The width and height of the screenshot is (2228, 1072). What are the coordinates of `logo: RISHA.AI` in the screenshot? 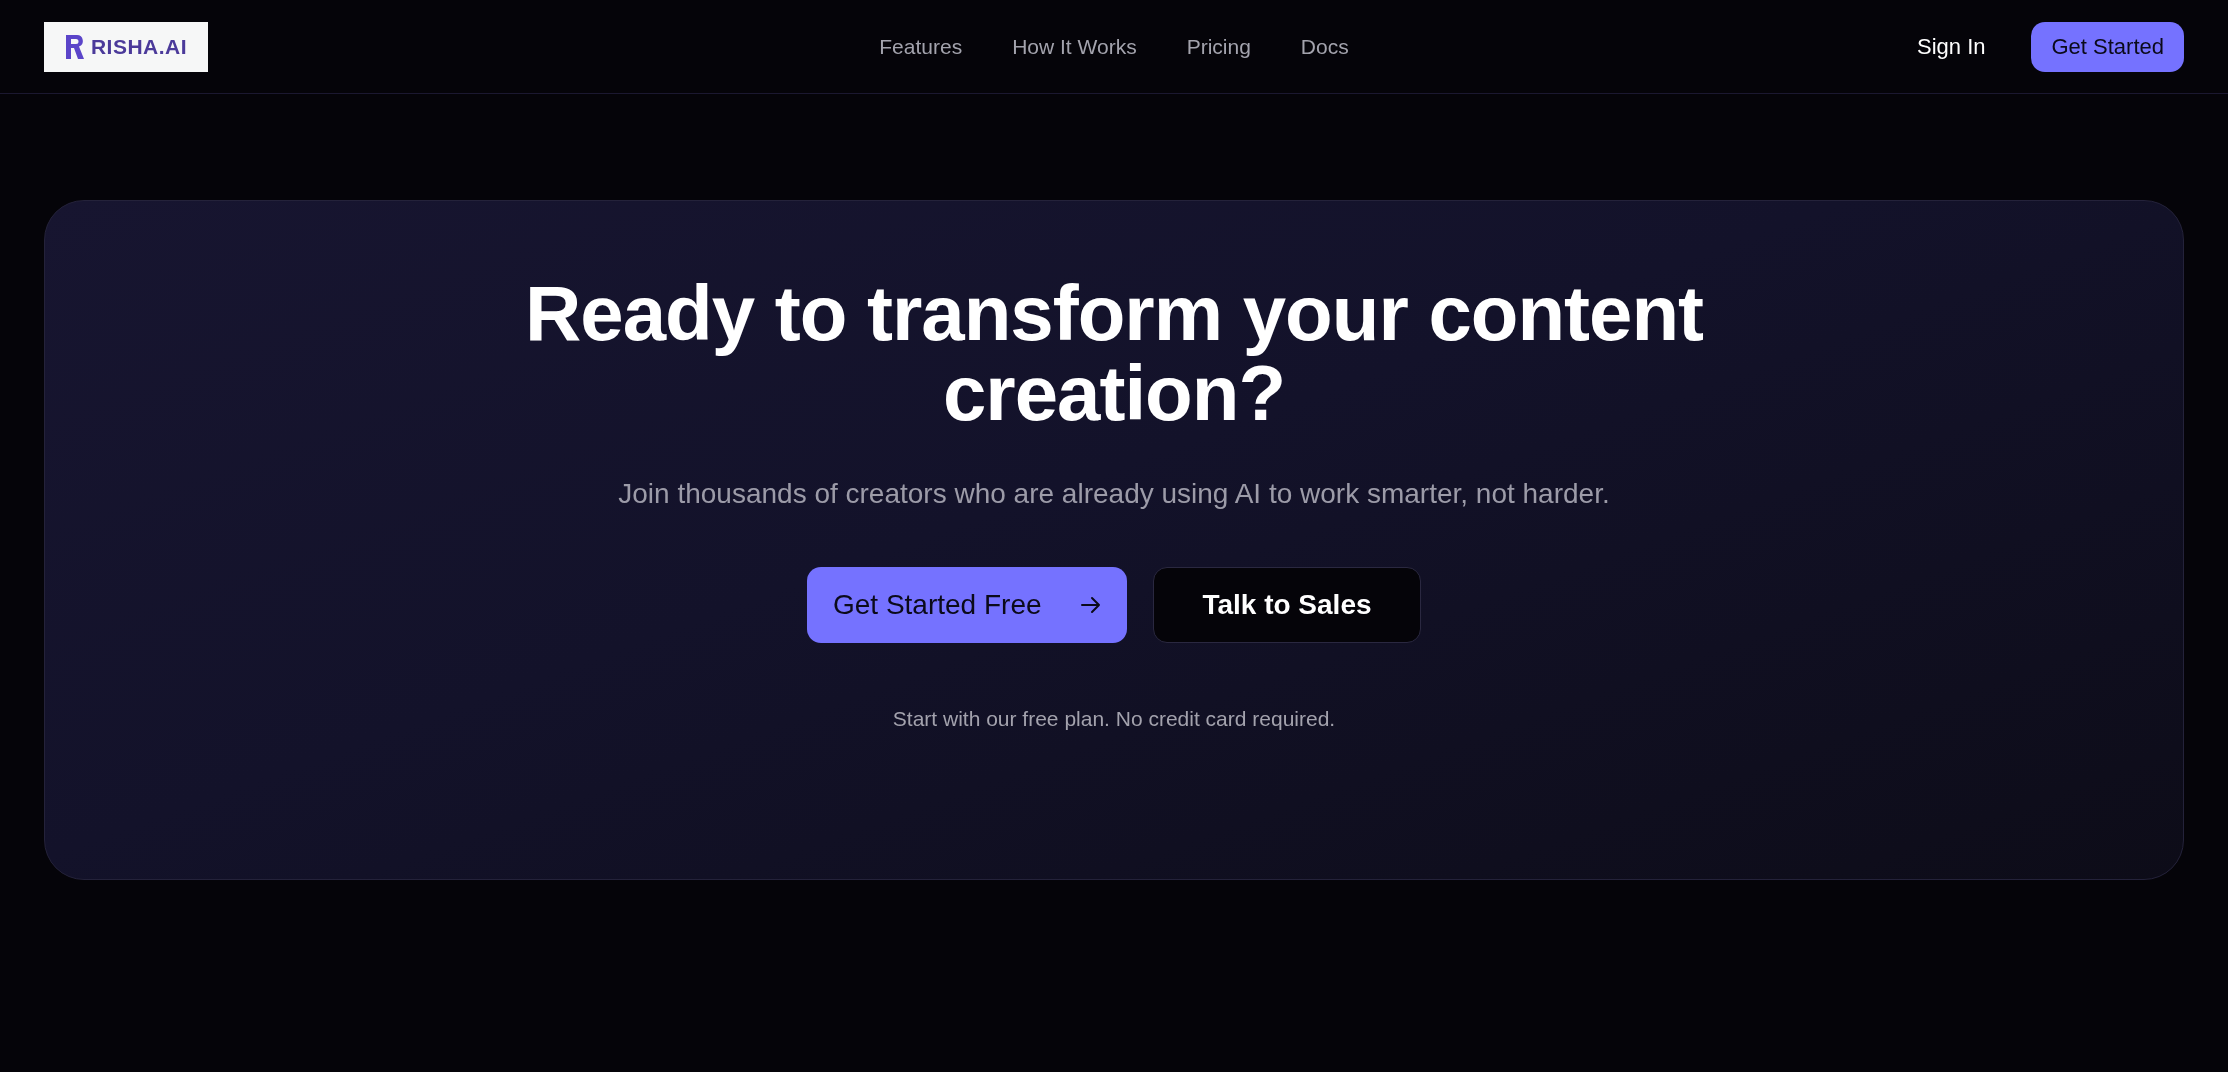 It's located at (126, 46).